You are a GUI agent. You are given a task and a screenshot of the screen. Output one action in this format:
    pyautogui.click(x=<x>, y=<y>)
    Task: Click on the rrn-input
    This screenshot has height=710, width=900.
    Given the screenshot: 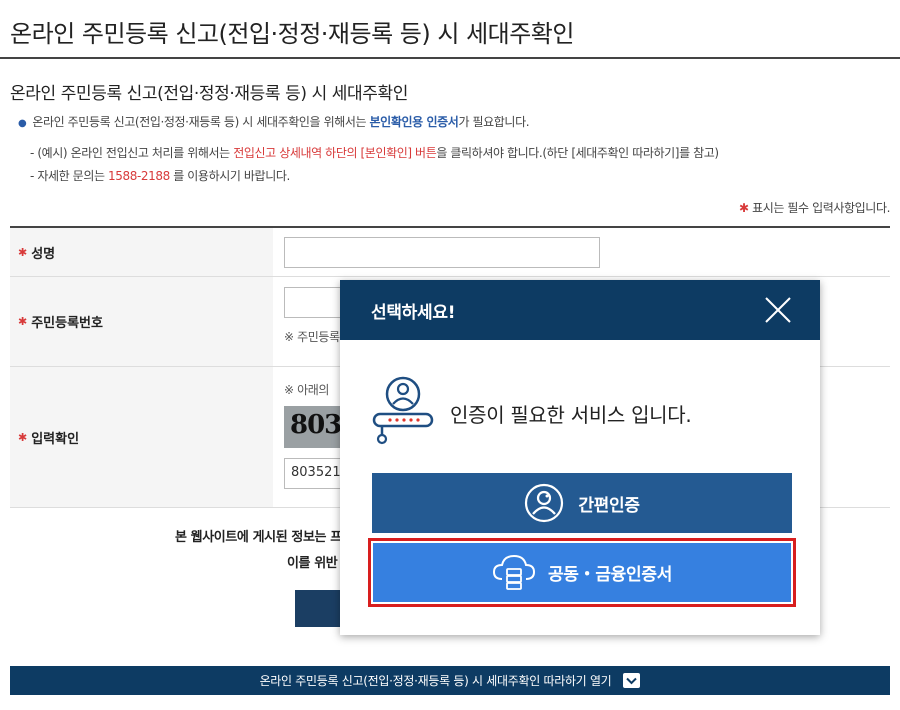 What is the action you would take?
    pyautogui.click(x=314, y=302)
    